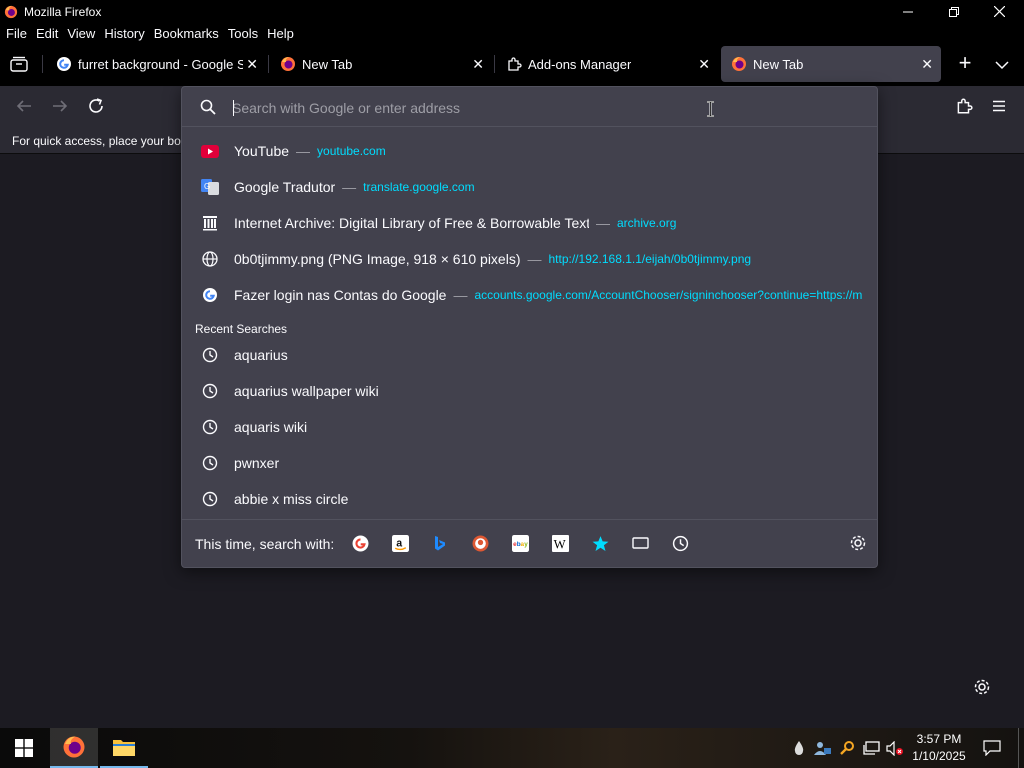 This screenshot has height=768, width=1024. What do you see at coordinates (530, 463) in the screenshot?
I see `recent-search-row: pwnxer` at bounding box center [530, 463].